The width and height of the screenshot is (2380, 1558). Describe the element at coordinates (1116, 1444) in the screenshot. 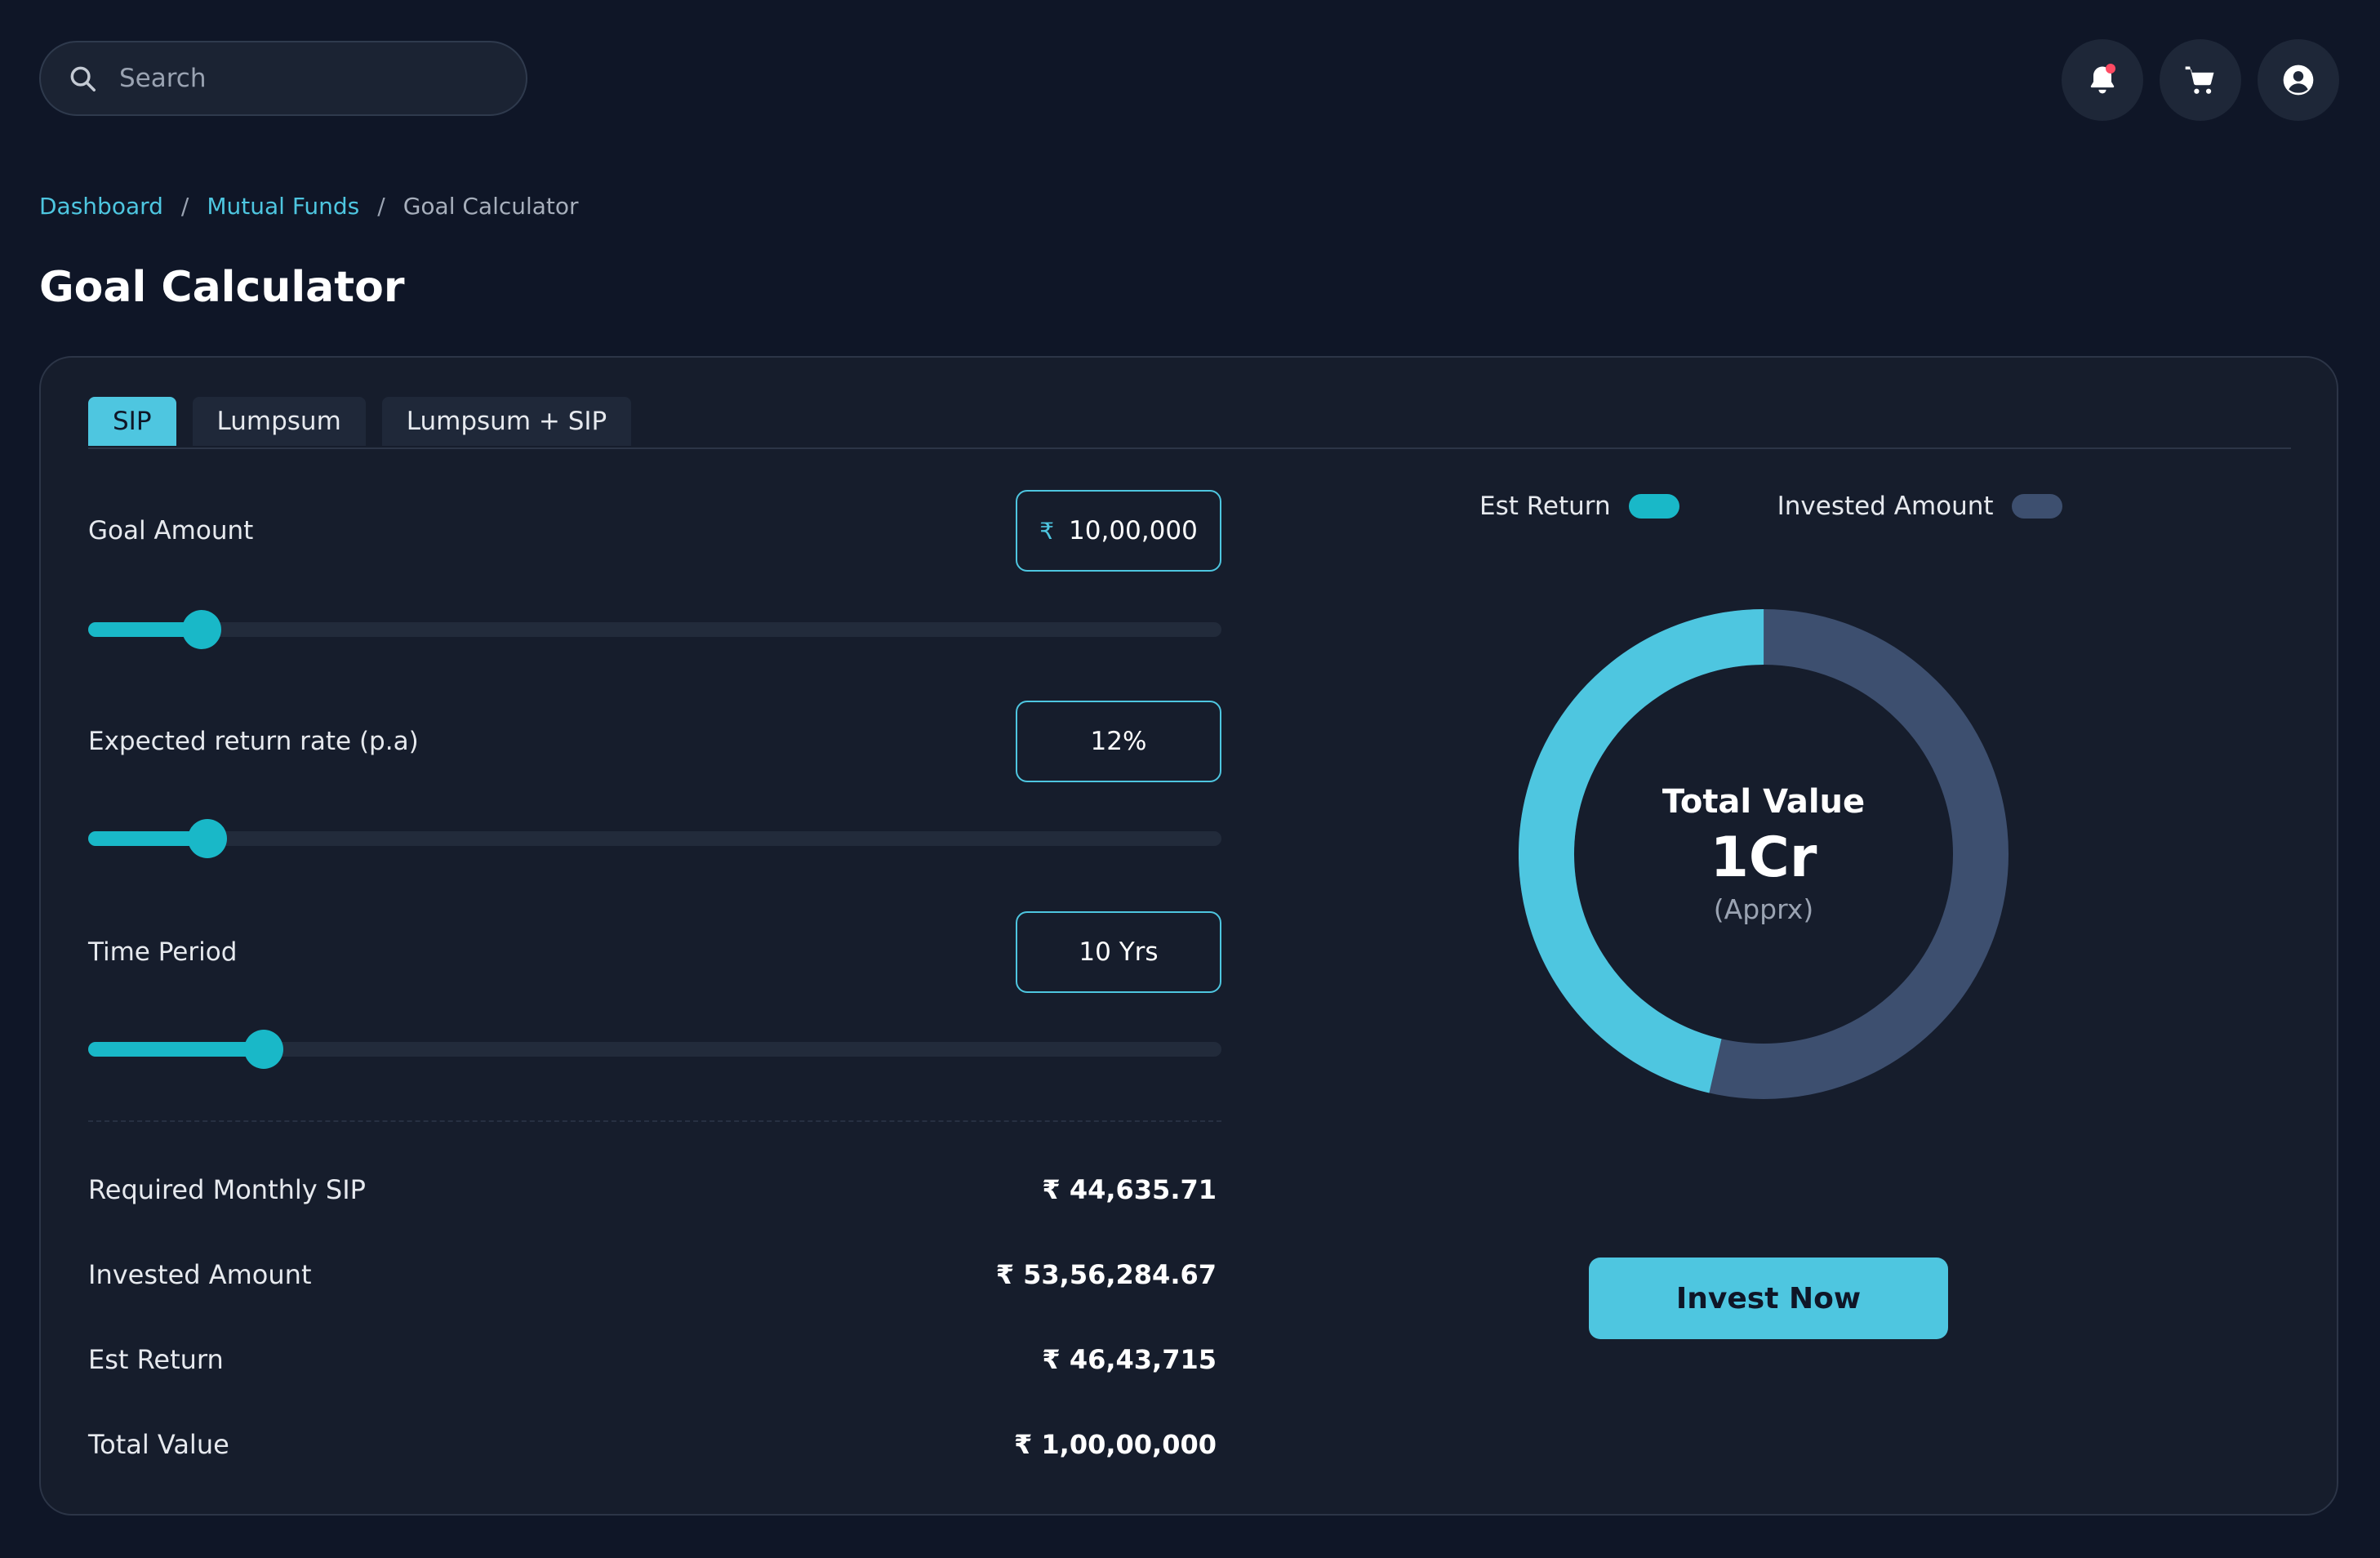

I see `result-value: ₹ 1,00,00,000` at that location.